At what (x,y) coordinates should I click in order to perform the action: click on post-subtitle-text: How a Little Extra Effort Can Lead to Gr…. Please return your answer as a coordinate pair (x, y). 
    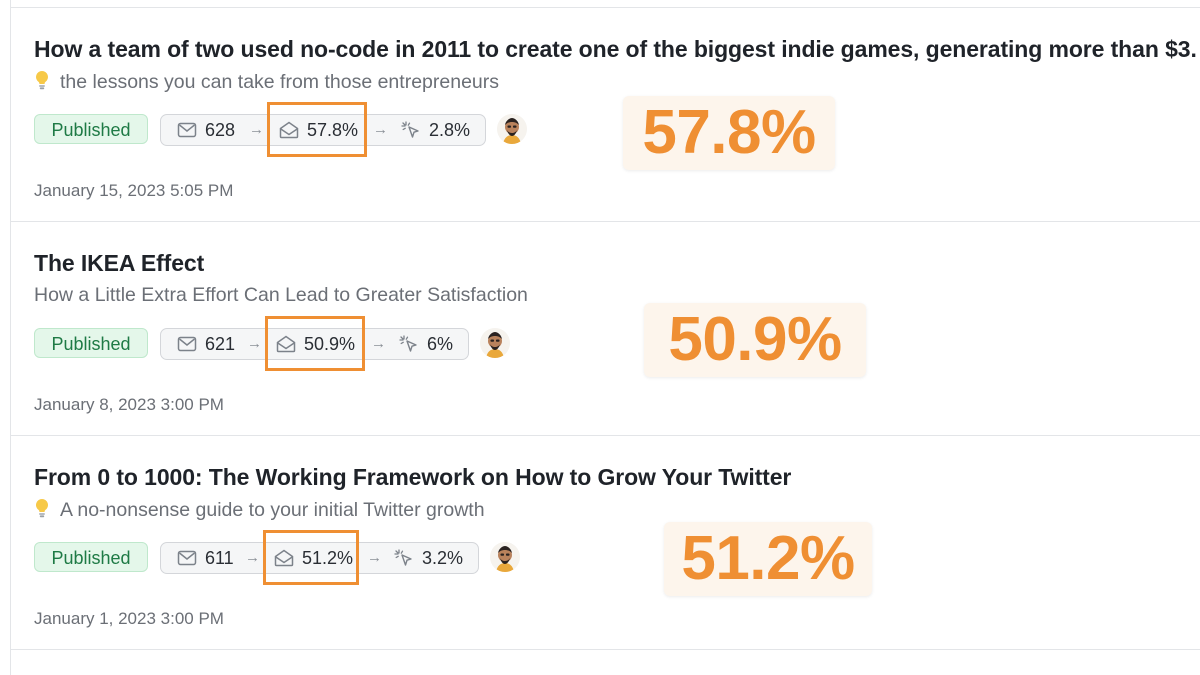
    Looking at the image, I should click on (281, 295).